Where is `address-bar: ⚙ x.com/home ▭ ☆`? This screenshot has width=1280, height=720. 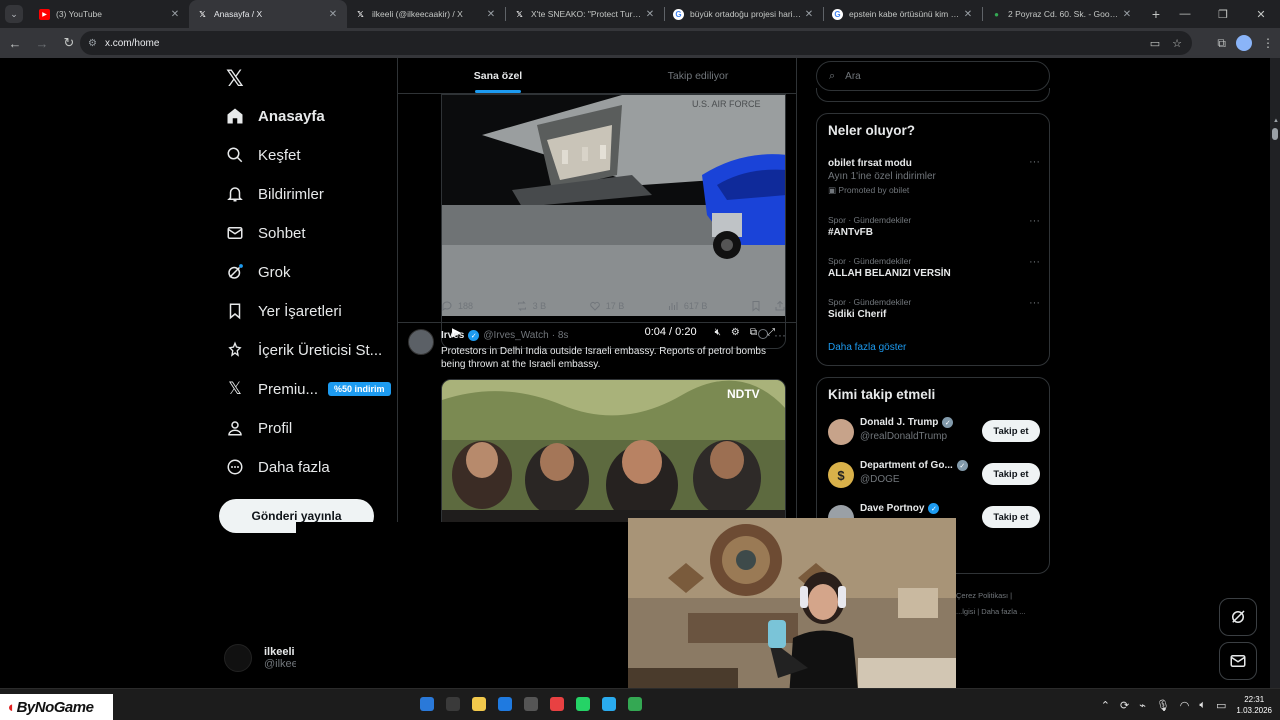 address-bar: ⚙ x.com/home ▭ ☆ is located at coordinates (636, 43).